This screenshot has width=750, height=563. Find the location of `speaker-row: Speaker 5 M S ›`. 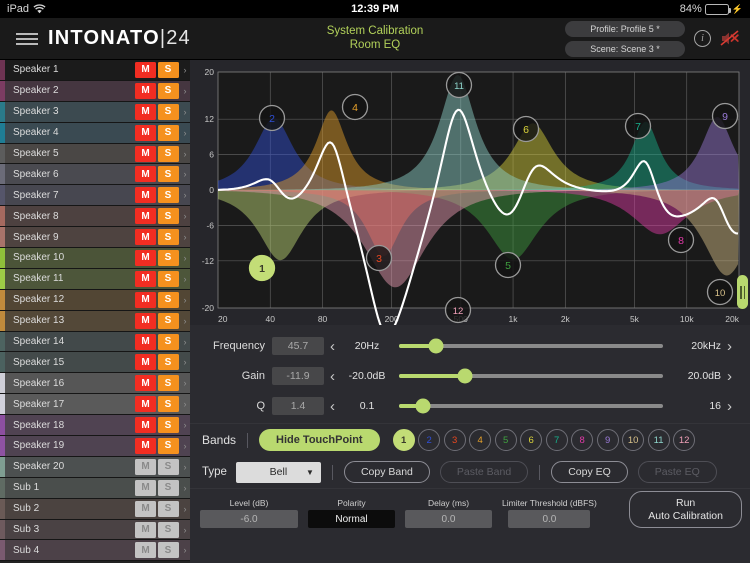

speaker-row: Speaker 5 M S › is located at coordinates (95, 154).